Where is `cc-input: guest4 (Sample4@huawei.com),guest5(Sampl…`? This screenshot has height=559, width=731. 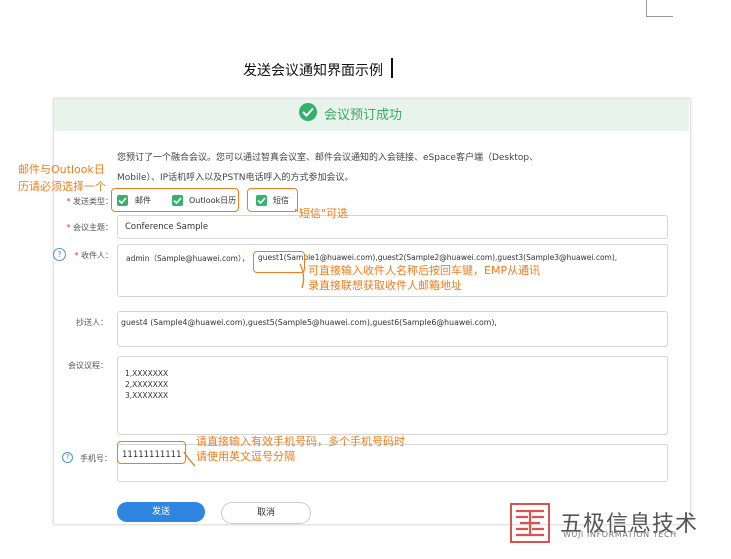
cc-input: guest4 (Sample4@huawei.com),guest5(Sampl… is located at coordinates (392, 329).